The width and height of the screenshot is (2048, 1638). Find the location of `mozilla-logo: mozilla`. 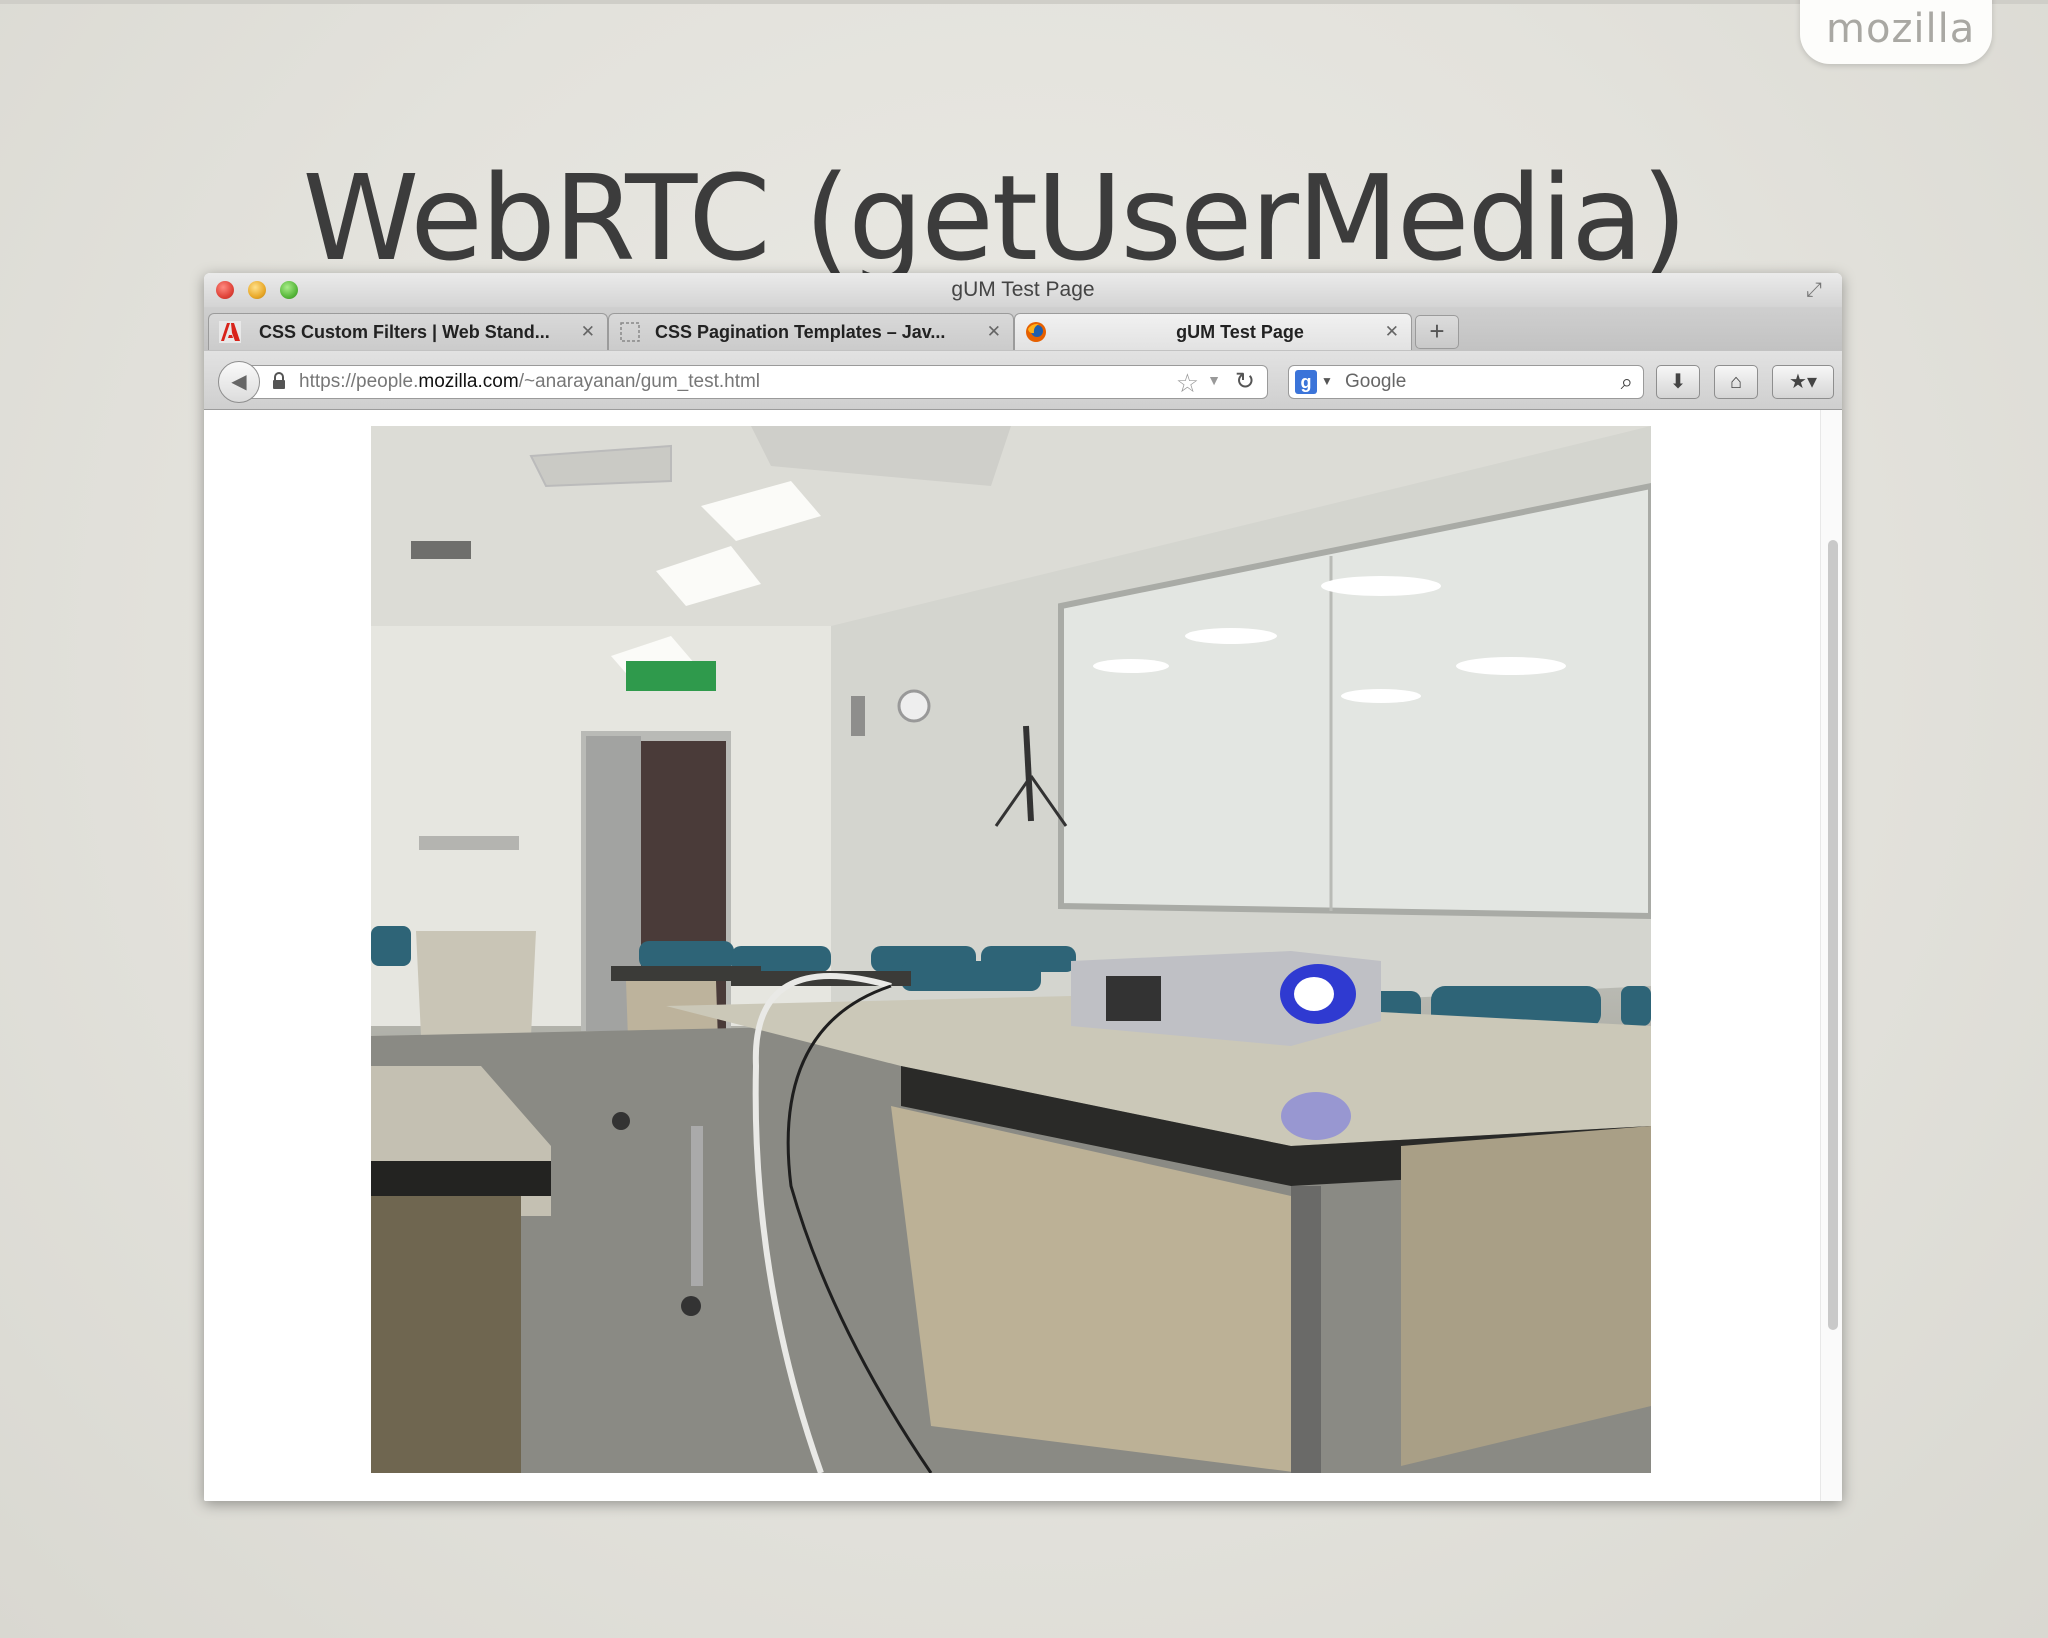

mozilla-logo: mozilla is located at coordinates (1901, 29).